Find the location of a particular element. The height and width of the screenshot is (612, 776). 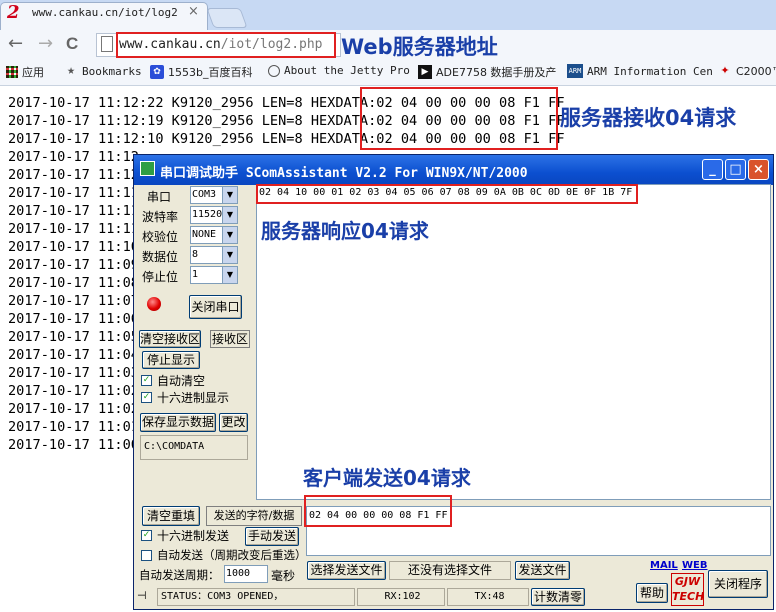

log-line: 2017-10-17 11:09 is located at coordinates (73, 265).